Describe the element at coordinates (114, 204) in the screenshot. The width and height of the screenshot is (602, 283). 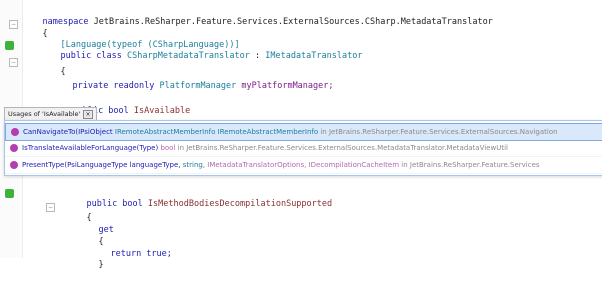
I see `keyword: public bool` at that location.